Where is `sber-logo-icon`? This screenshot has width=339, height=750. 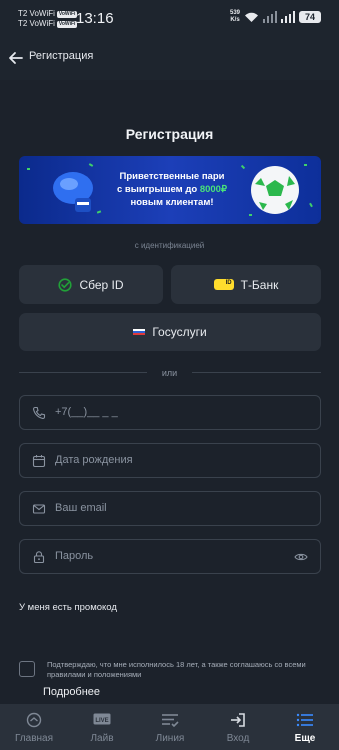
sber-logo-icon is located at coordinates (65, 284).